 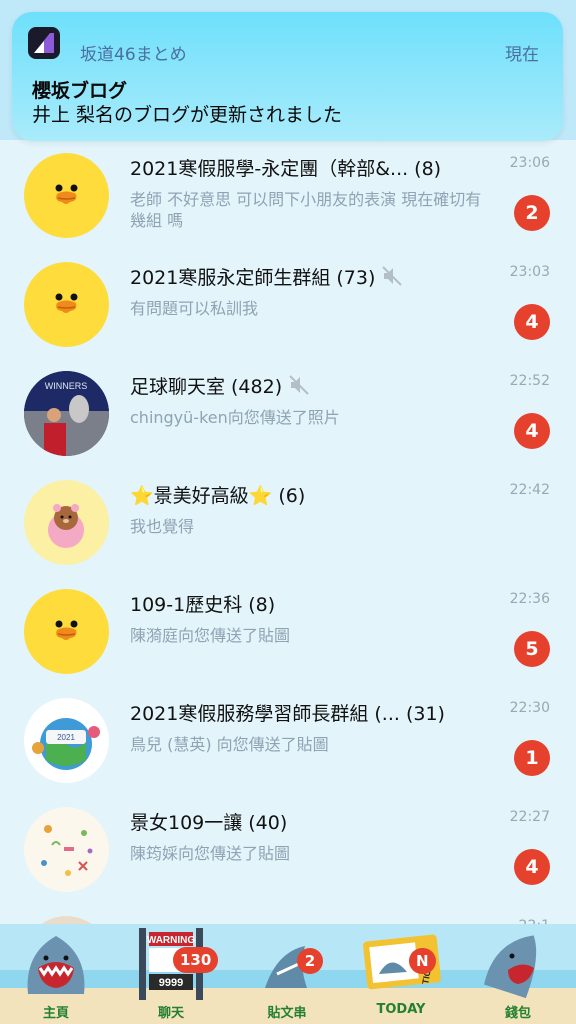 I want to click on chat-preview: 陳漪庭向您傳送了貼圖, so click(x=210, y=635).